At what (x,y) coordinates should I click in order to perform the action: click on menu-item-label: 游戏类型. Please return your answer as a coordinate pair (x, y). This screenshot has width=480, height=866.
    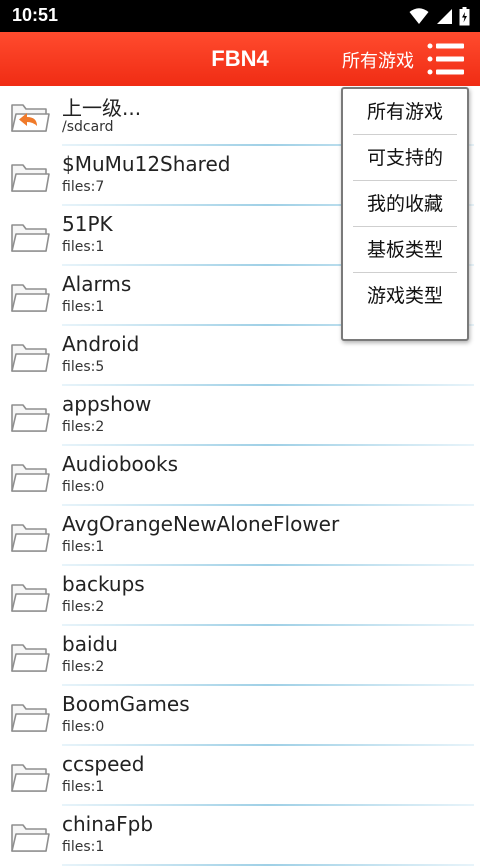
    Looking at the image, I should click on (404, 296).